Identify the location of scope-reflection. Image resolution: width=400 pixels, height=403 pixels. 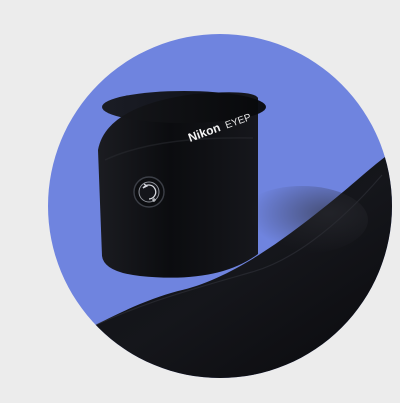
(302, 220).